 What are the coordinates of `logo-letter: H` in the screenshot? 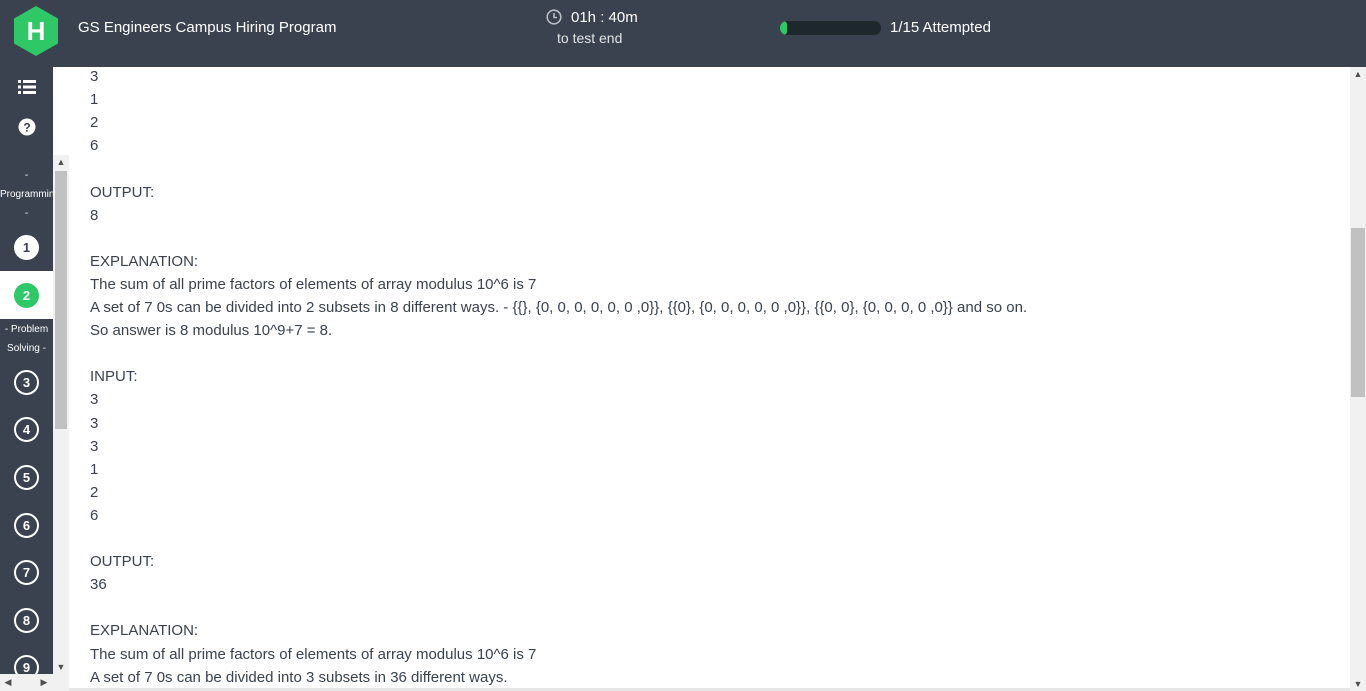 It's located at (36, 31).